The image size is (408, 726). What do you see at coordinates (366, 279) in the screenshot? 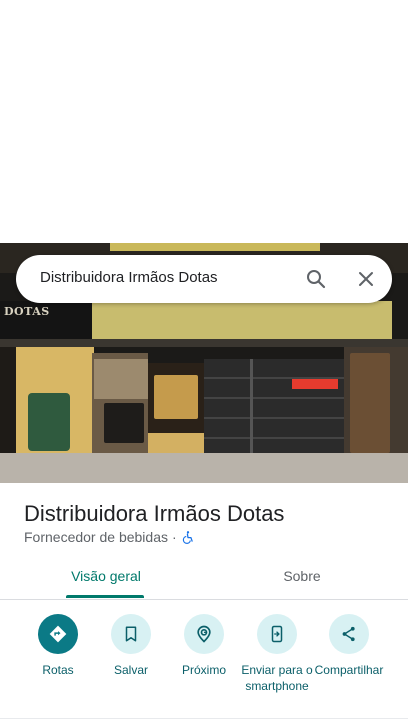
I see `close-icon` at bounding box center [366, 279].